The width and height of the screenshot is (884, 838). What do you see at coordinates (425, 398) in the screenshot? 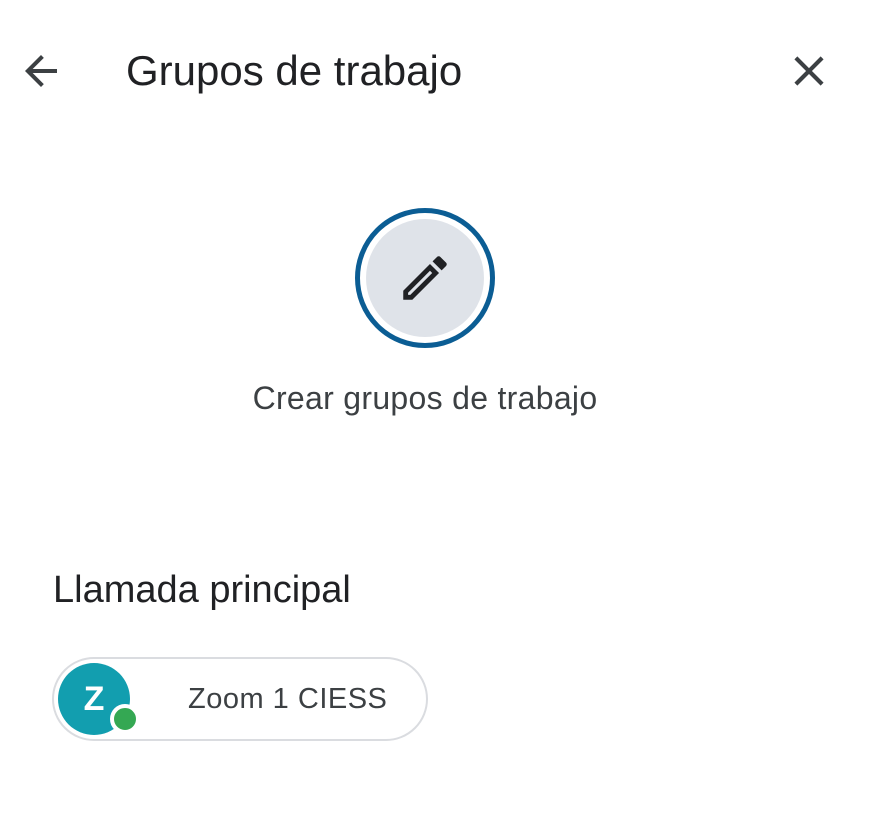
I see `create-breakout-rooms-label: Crear grupos de trabajo` at bounding box center [425, 398].